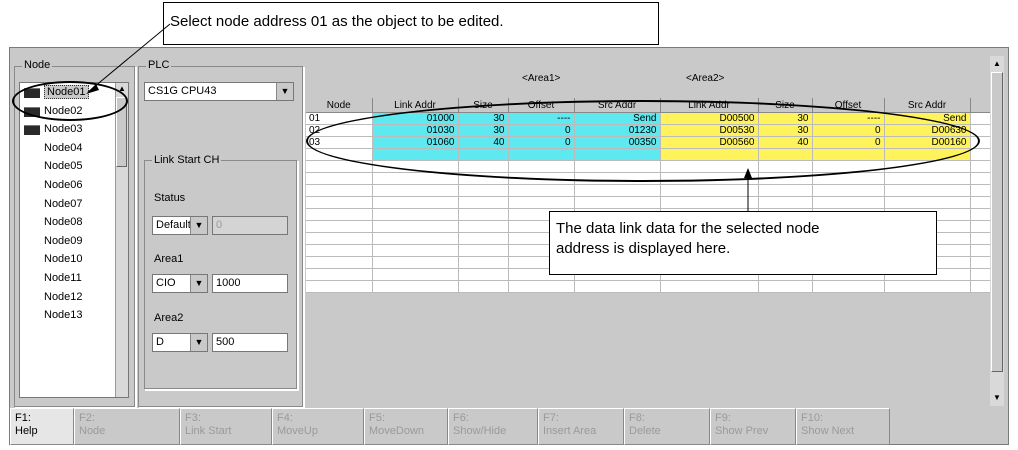 The height and width of the screenshot is (450, 1018). I want to click on leader-line-top, so click(129, 58).